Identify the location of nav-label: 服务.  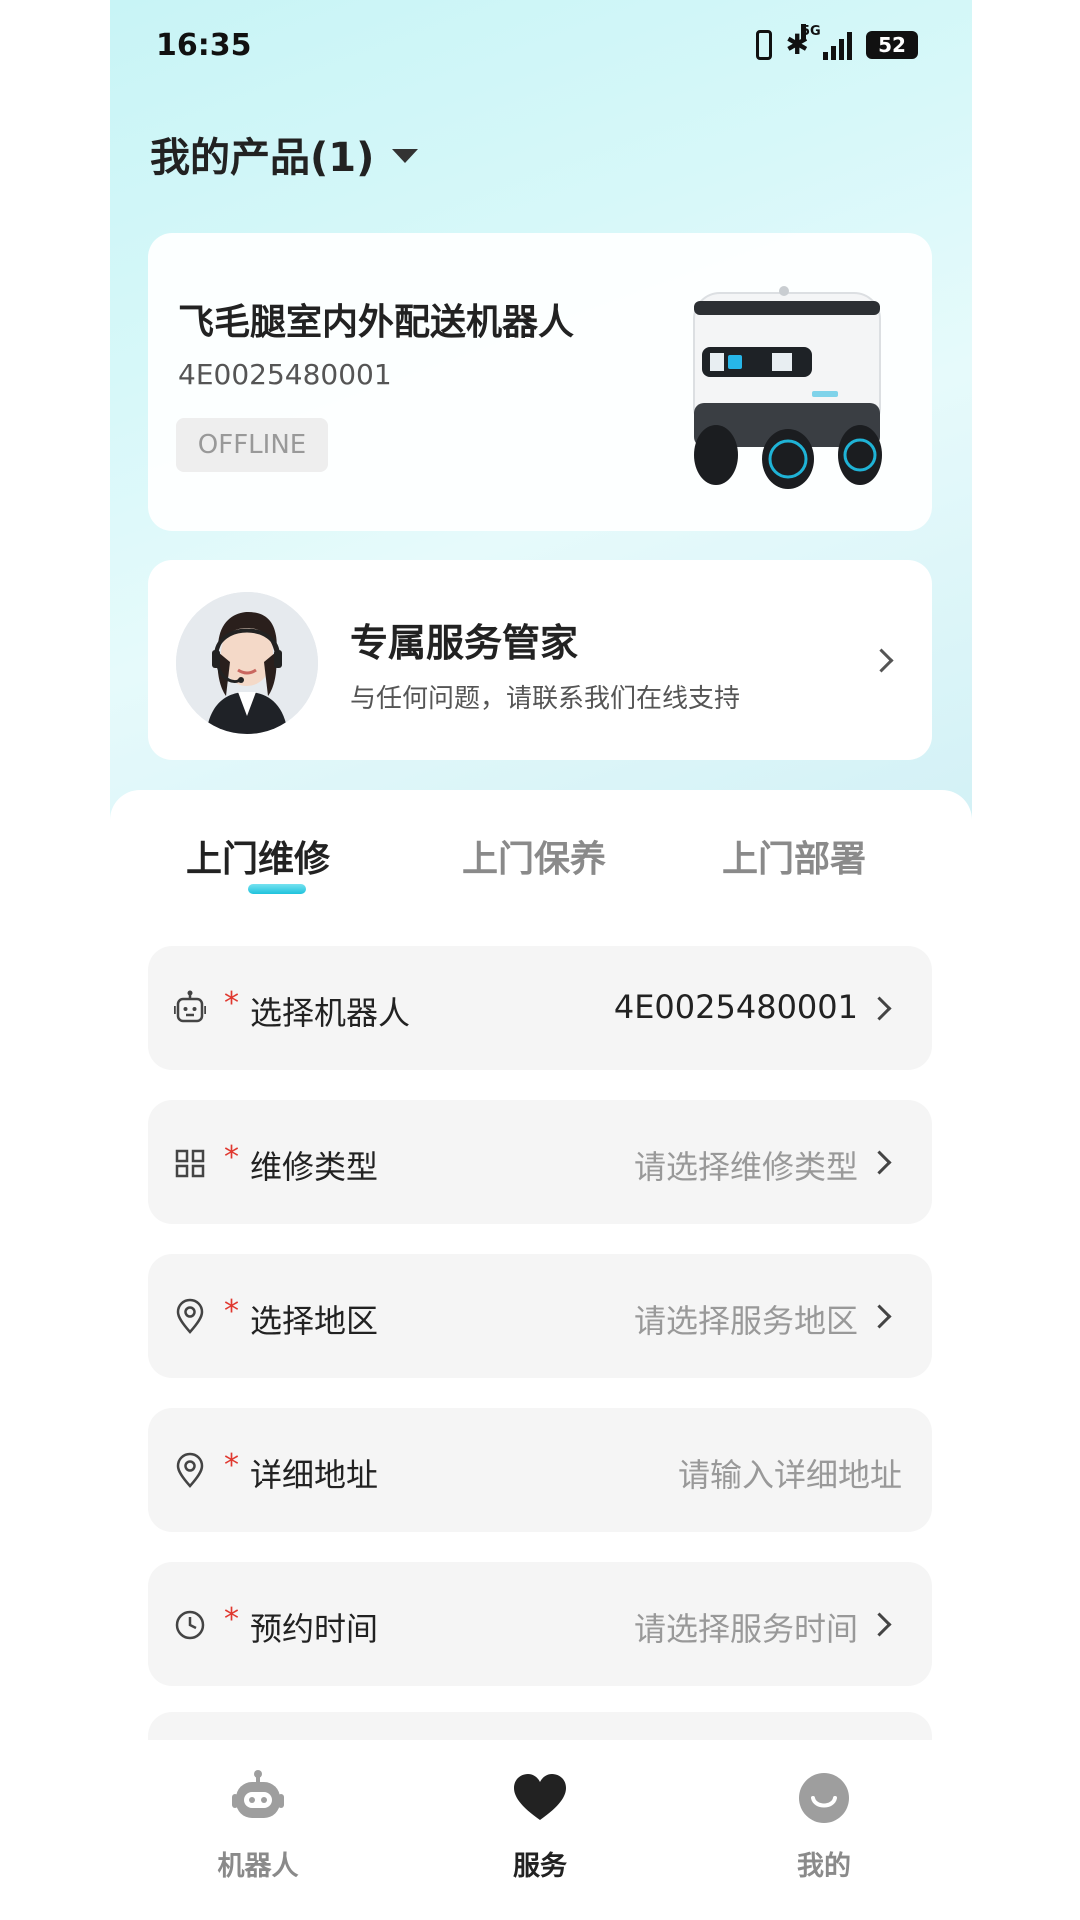
(540, 1866).